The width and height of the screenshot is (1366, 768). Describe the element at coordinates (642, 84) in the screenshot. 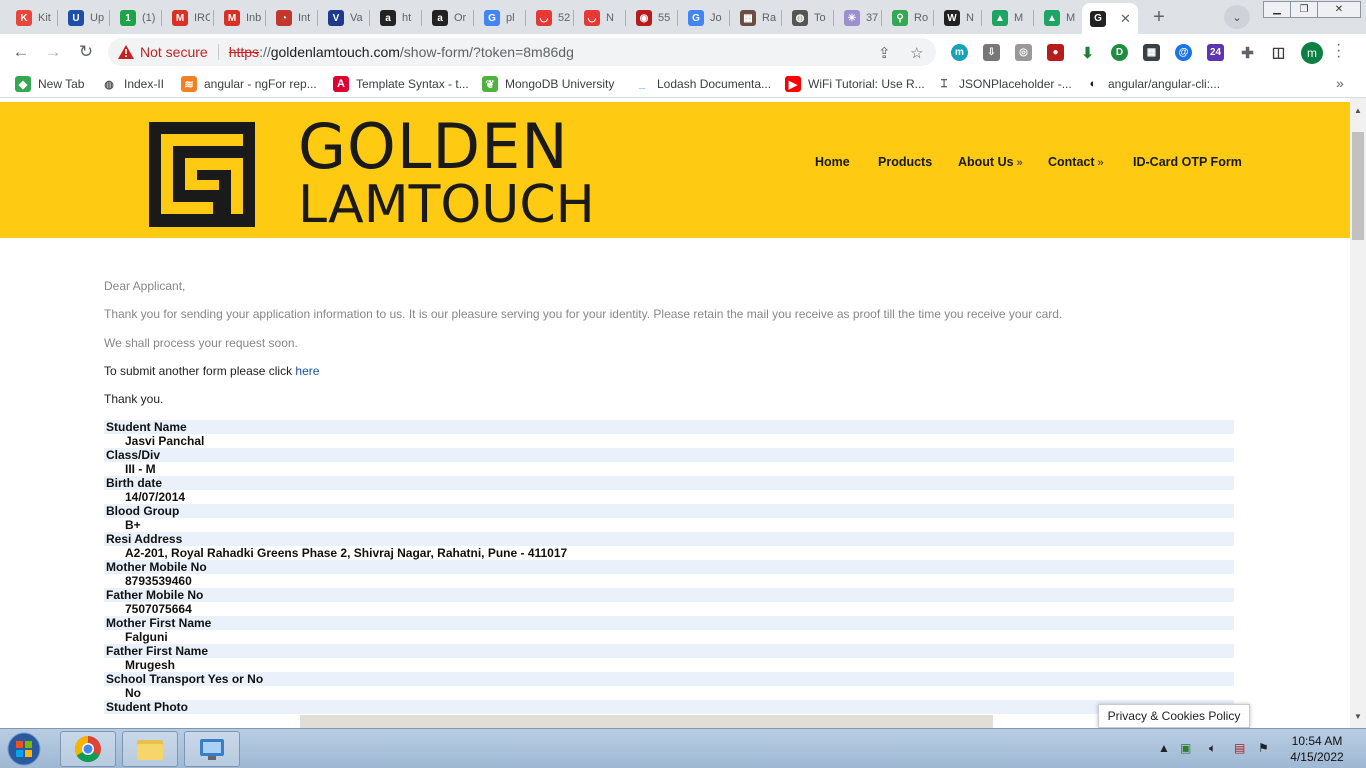

I see `lodash-icon: _` at that location.